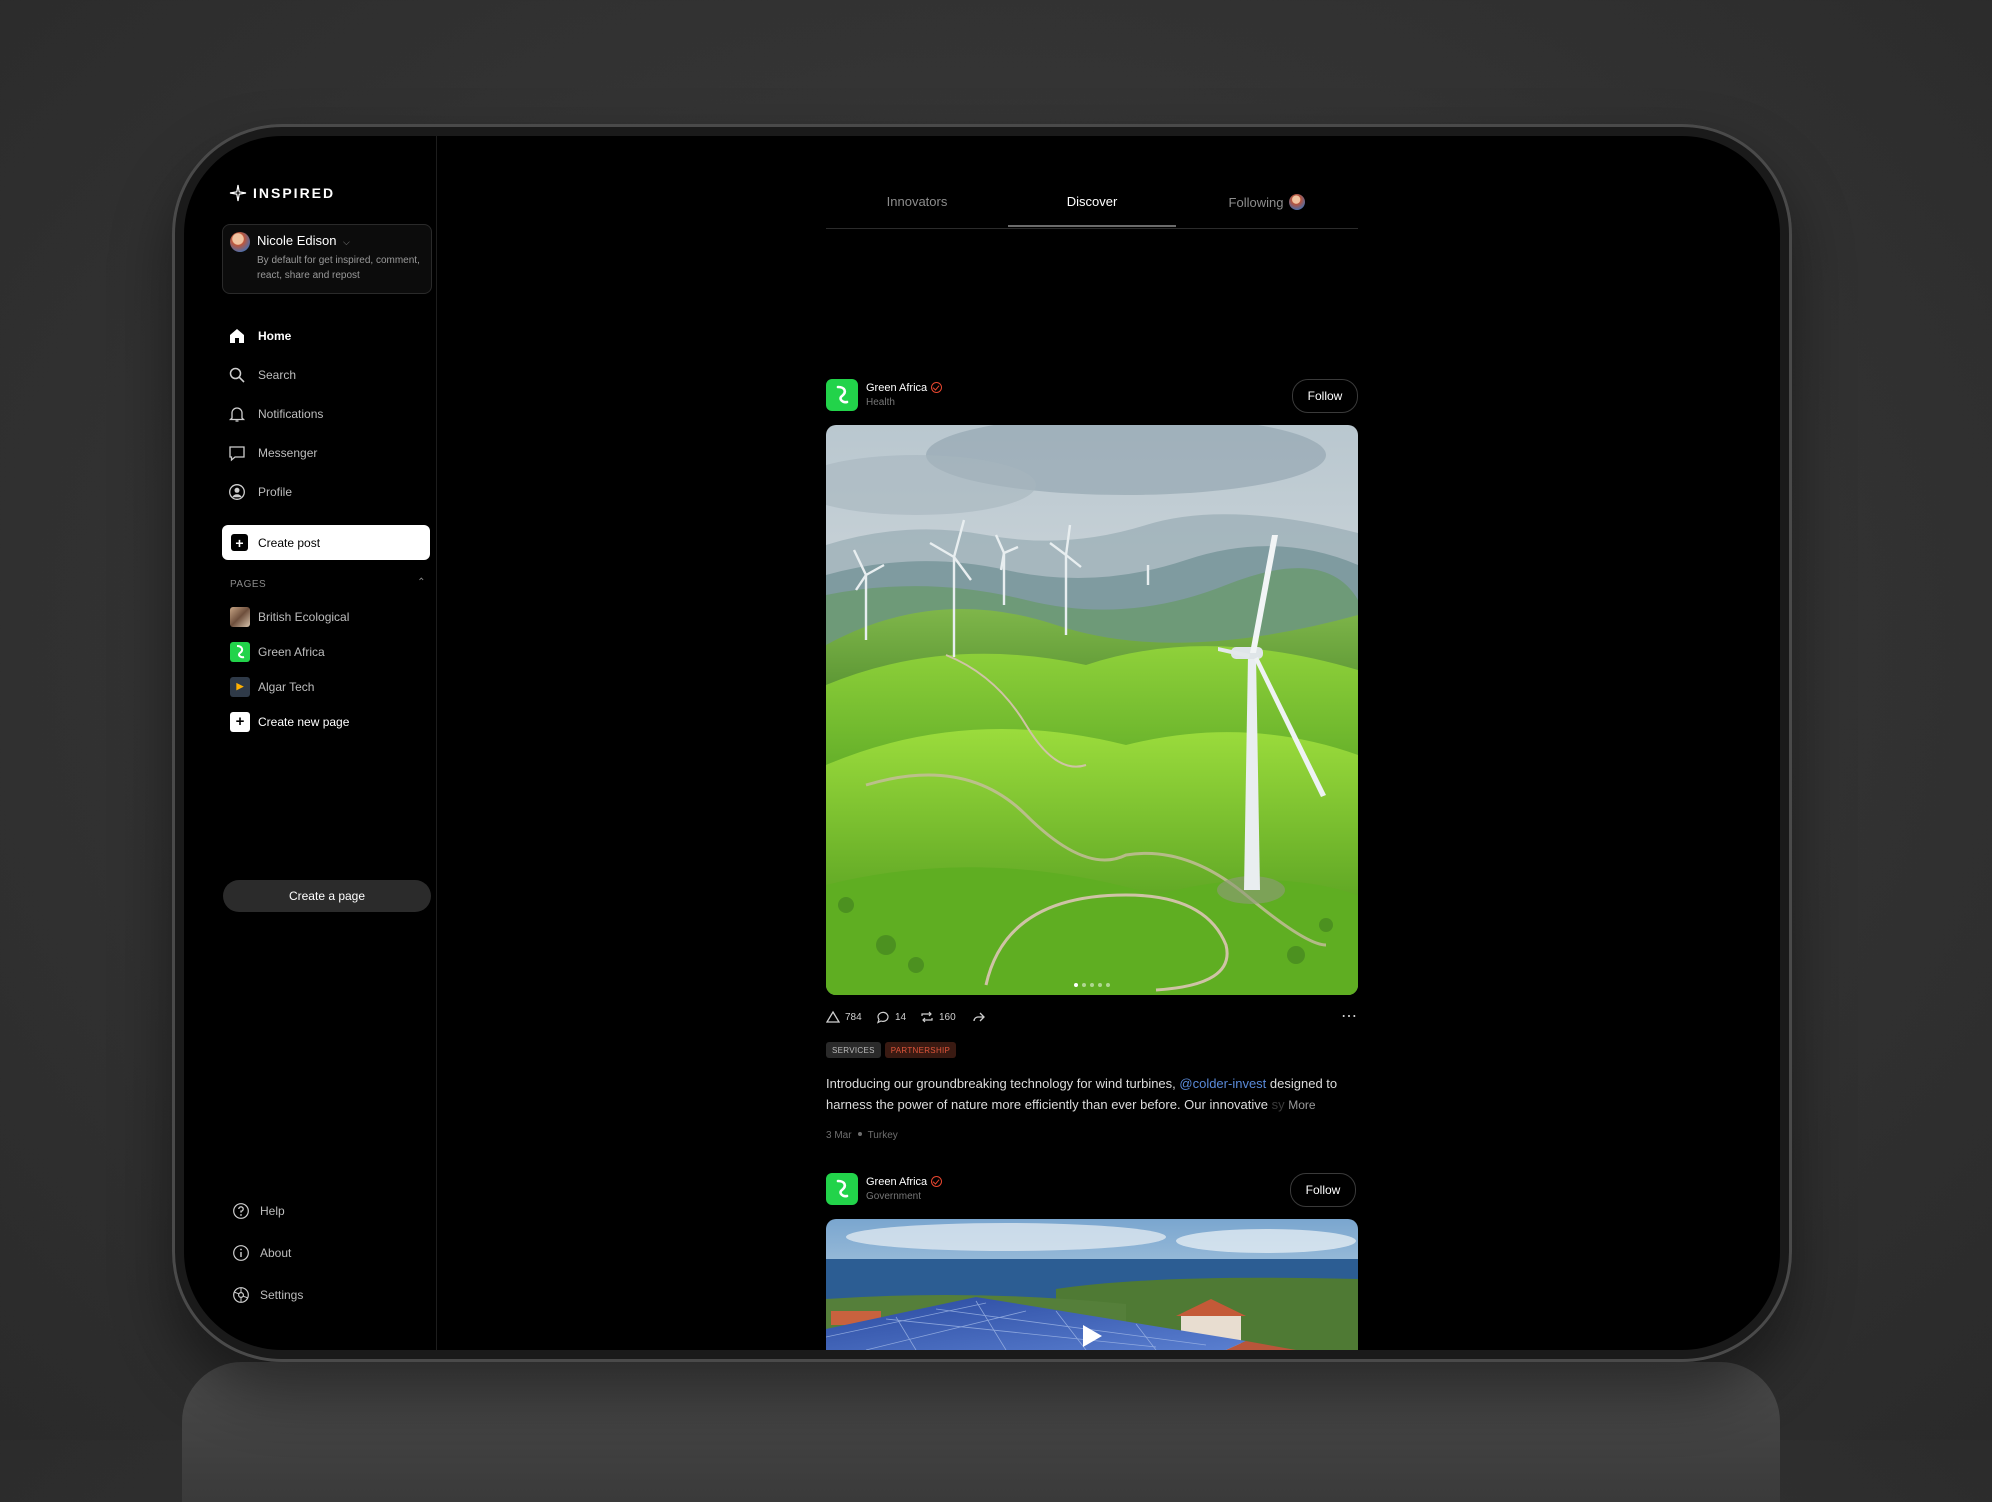 Image resolution: width=1992 pixels, height=1502 pixels. Describe the element at coordinates (1092, 1018) in the screenshot. I see `post-actions: 784 14 160 ⋯` at that location.